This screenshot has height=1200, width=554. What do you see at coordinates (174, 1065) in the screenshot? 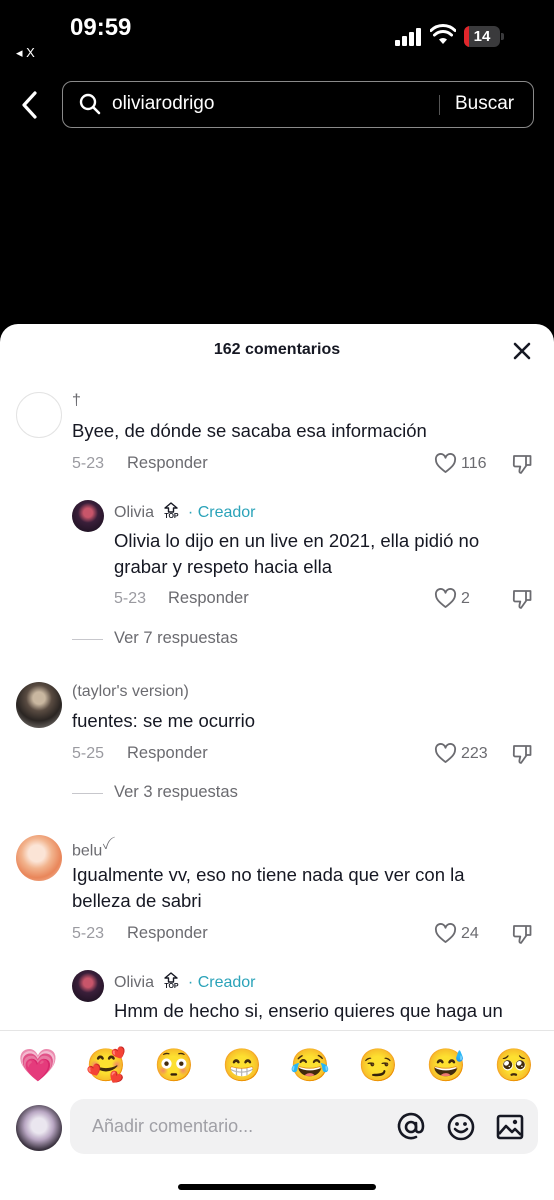
I see `emoji-quick-reaction: 😳` at bounding box center [174, 1065].